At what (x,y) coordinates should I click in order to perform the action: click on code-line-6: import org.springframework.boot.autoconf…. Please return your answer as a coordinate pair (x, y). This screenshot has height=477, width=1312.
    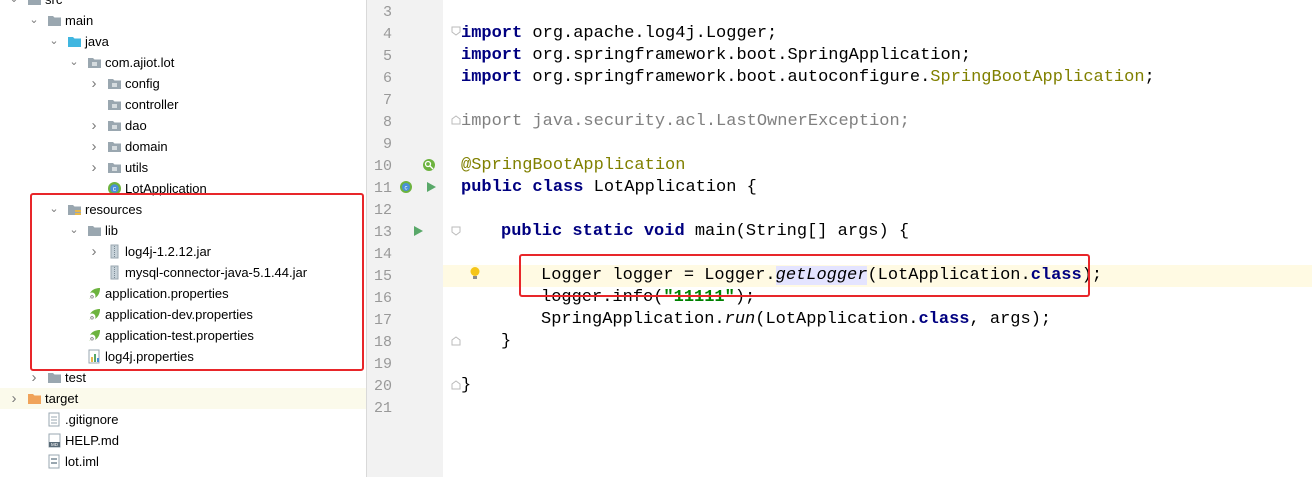
    Looking at the image, I should click on (808, 78).